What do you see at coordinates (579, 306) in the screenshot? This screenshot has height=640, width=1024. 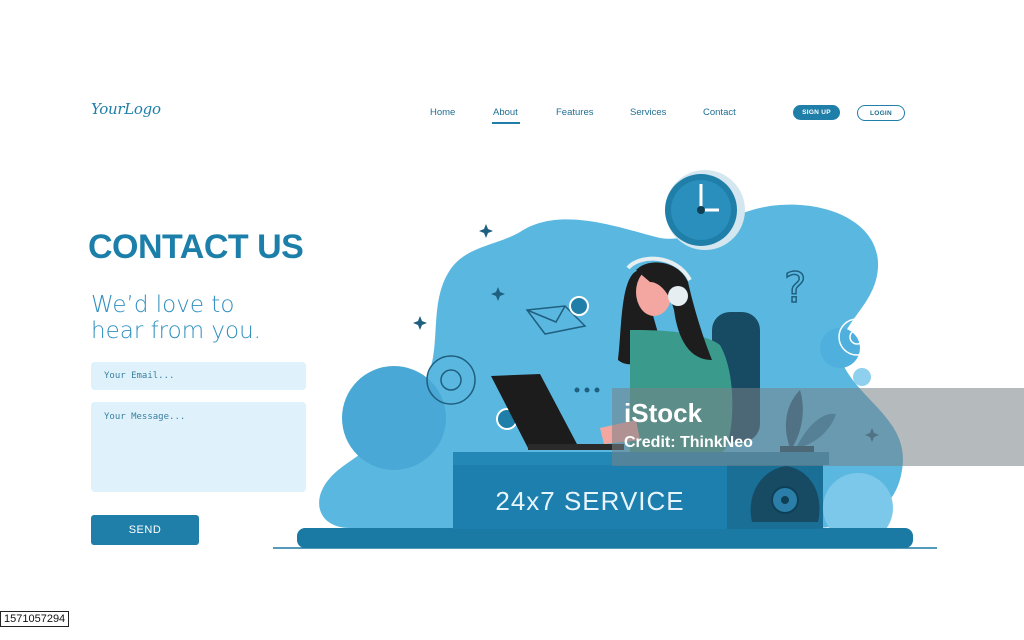 I see `user-badge-icon` at bounding box center [579, 306].